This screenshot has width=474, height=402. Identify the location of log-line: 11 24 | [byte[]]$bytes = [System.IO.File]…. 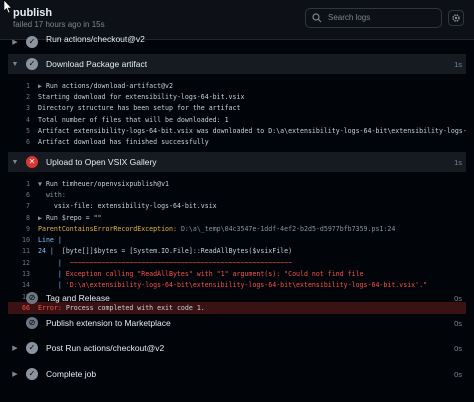
(157, 251).